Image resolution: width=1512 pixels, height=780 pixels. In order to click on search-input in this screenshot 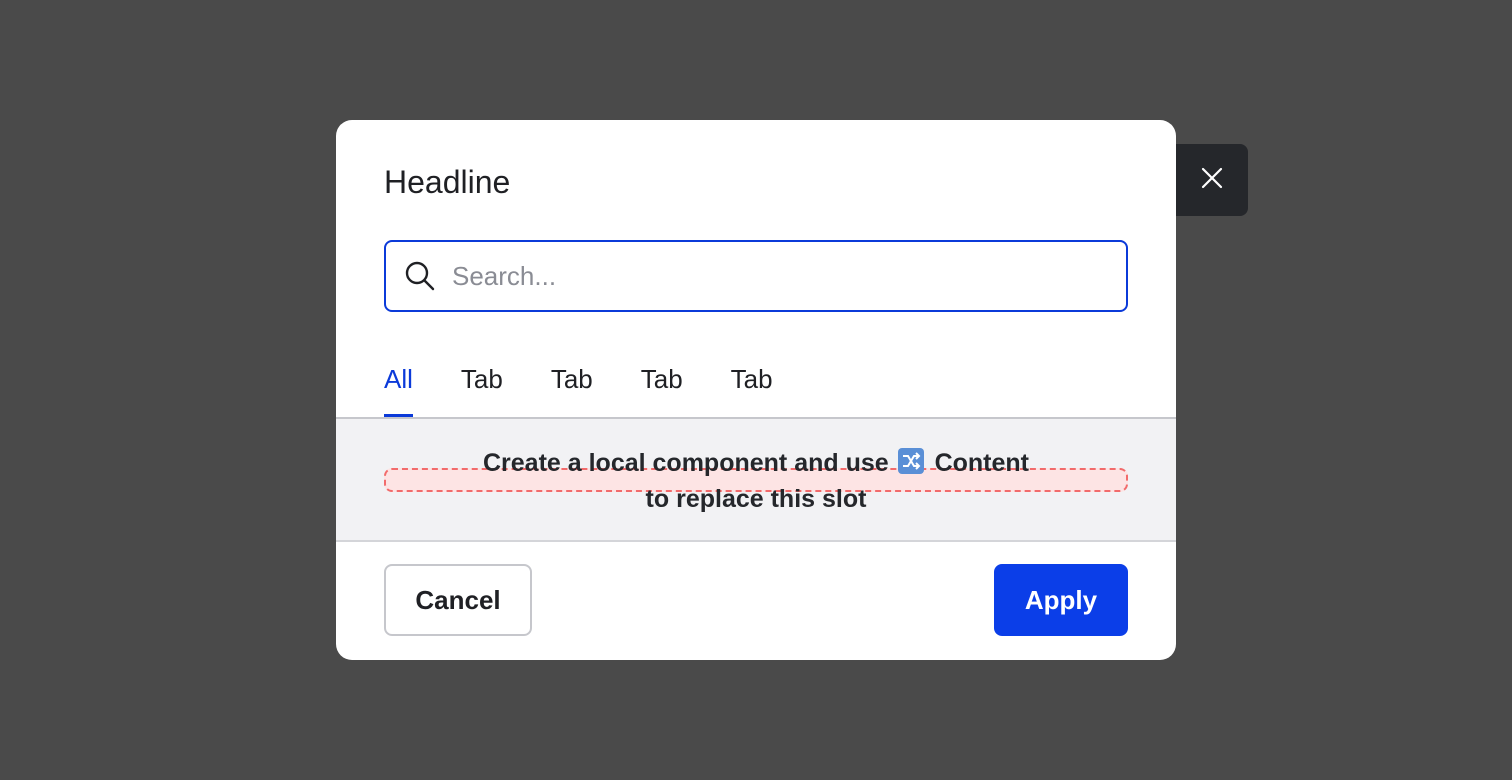, I will do `click(788, 276)`.